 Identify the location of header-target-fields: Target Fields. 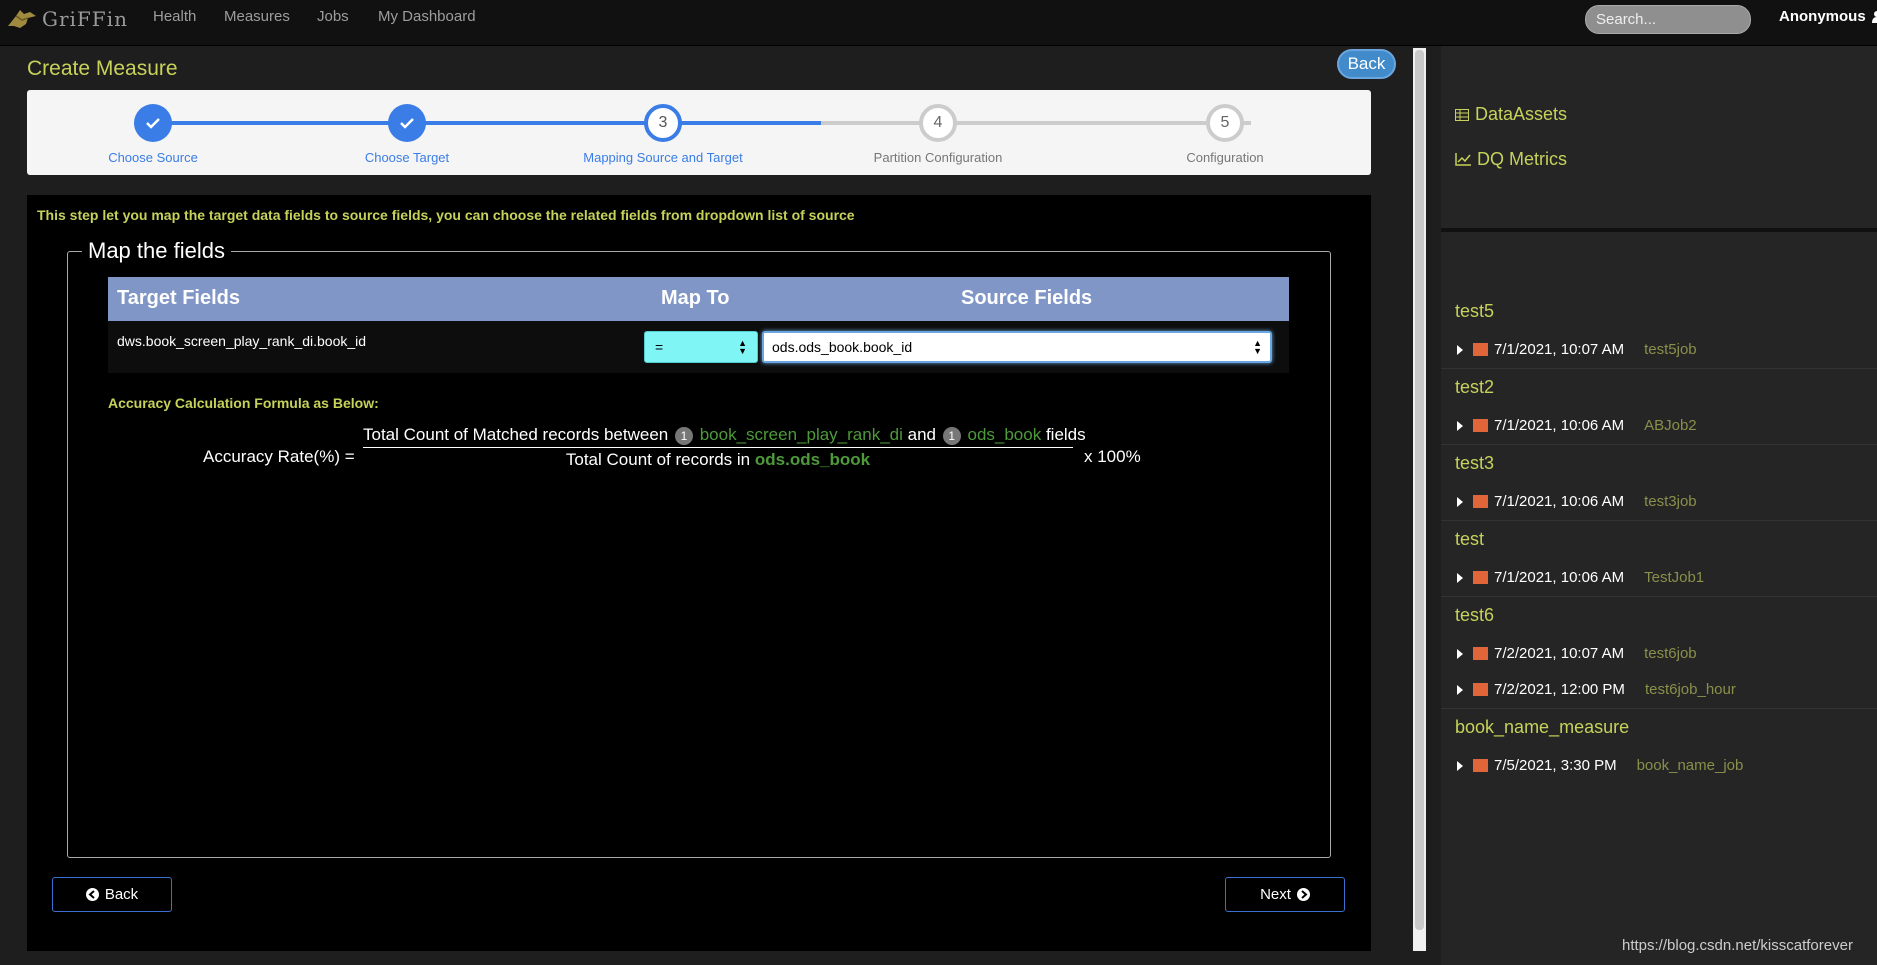
(178, 298).